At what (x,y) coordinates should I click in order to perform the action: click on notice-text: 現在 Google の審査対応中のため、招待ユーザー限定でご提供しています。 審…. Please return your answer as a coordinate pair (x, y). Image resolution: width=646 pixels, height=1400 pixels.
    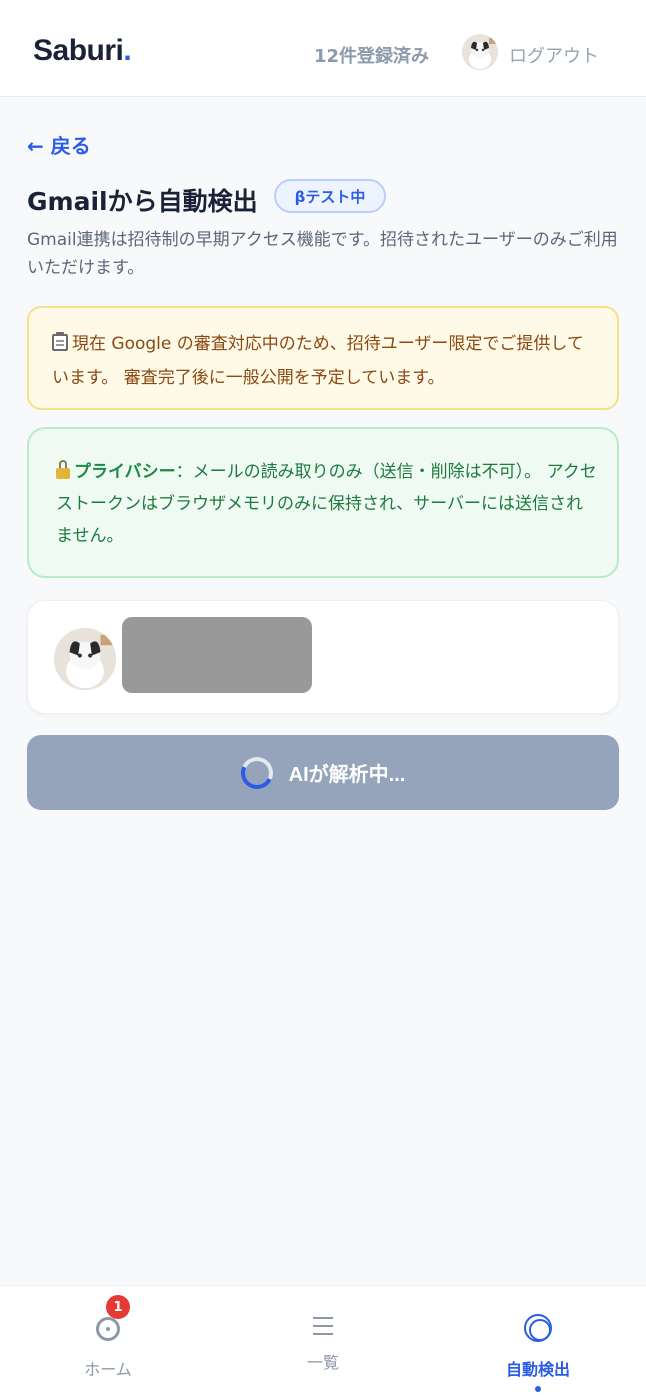
    Looking at the image, I should click on (318, 361).